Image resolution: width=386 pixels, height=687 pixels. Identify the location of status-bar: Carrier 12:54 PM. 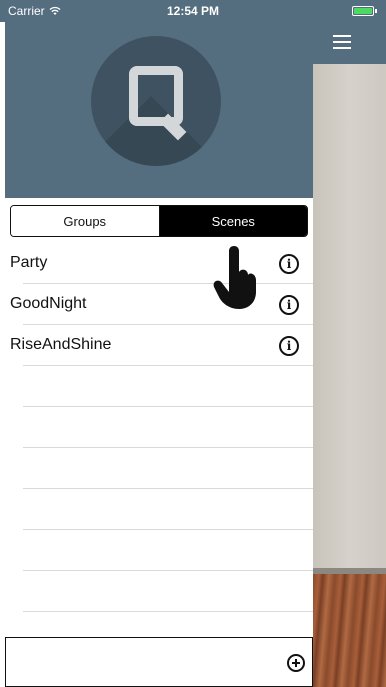
(193, 11).